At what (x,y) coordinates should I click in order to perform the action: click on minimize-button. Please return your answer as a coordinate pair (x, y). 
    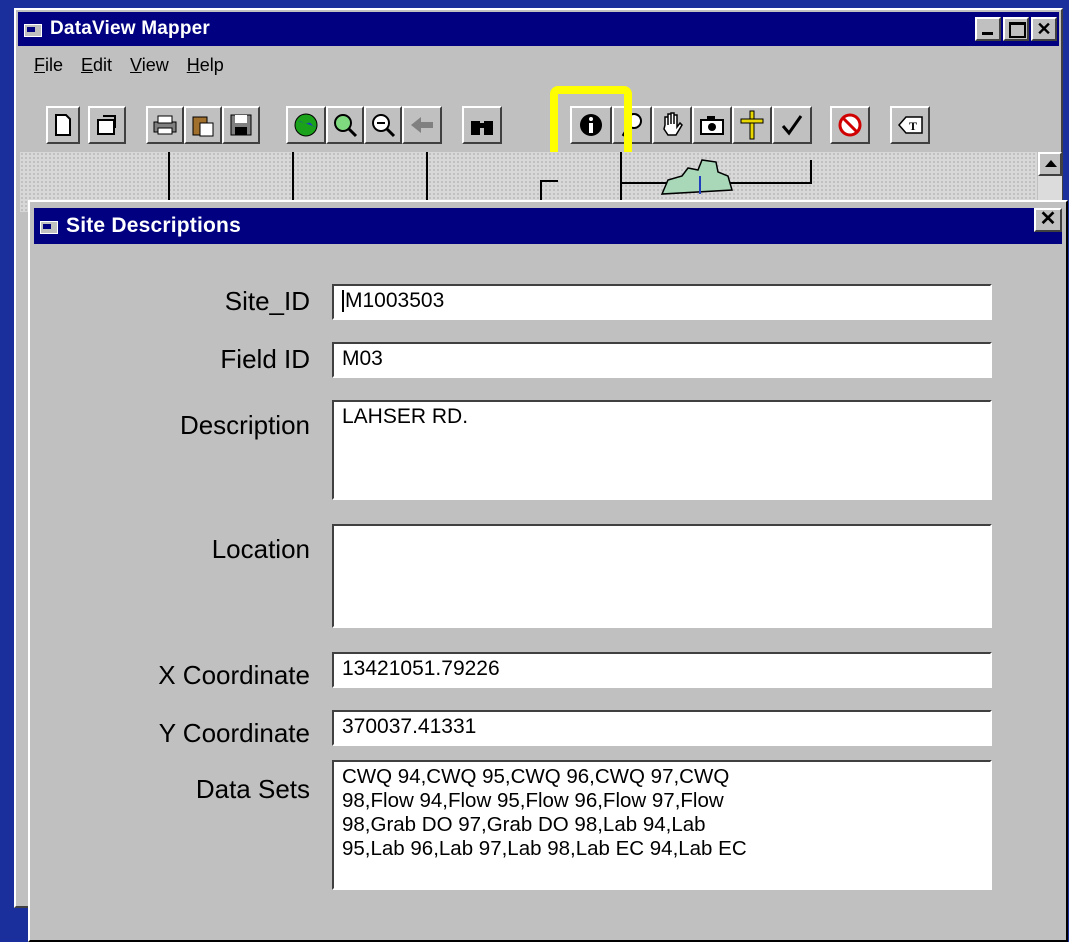
    Looking at the image, I should click on (988, 29).